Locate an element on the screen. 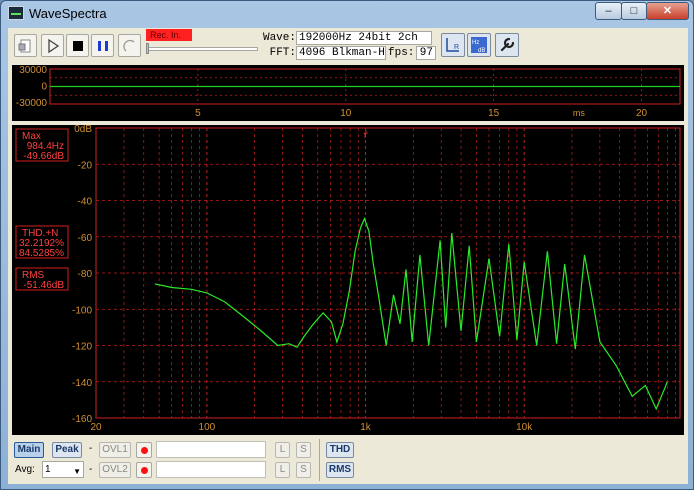 This screenshot has height=490, width=694. wave-format: 192000Hz 24bit 2ch is located at coordinates (364, 38).